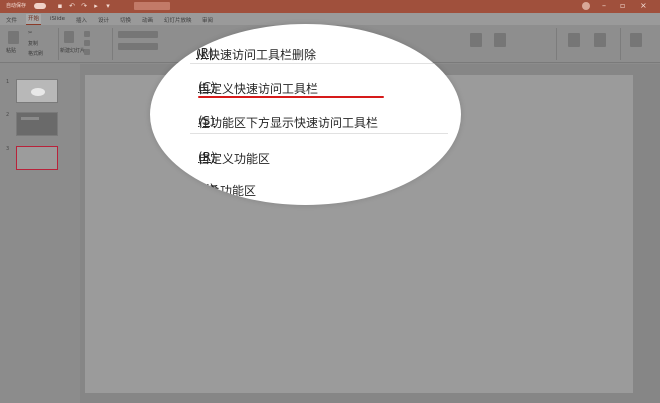  Describe the element at coordinates (57, 19) in the screenshot. I see `tab-islide: iSlide` at that location.